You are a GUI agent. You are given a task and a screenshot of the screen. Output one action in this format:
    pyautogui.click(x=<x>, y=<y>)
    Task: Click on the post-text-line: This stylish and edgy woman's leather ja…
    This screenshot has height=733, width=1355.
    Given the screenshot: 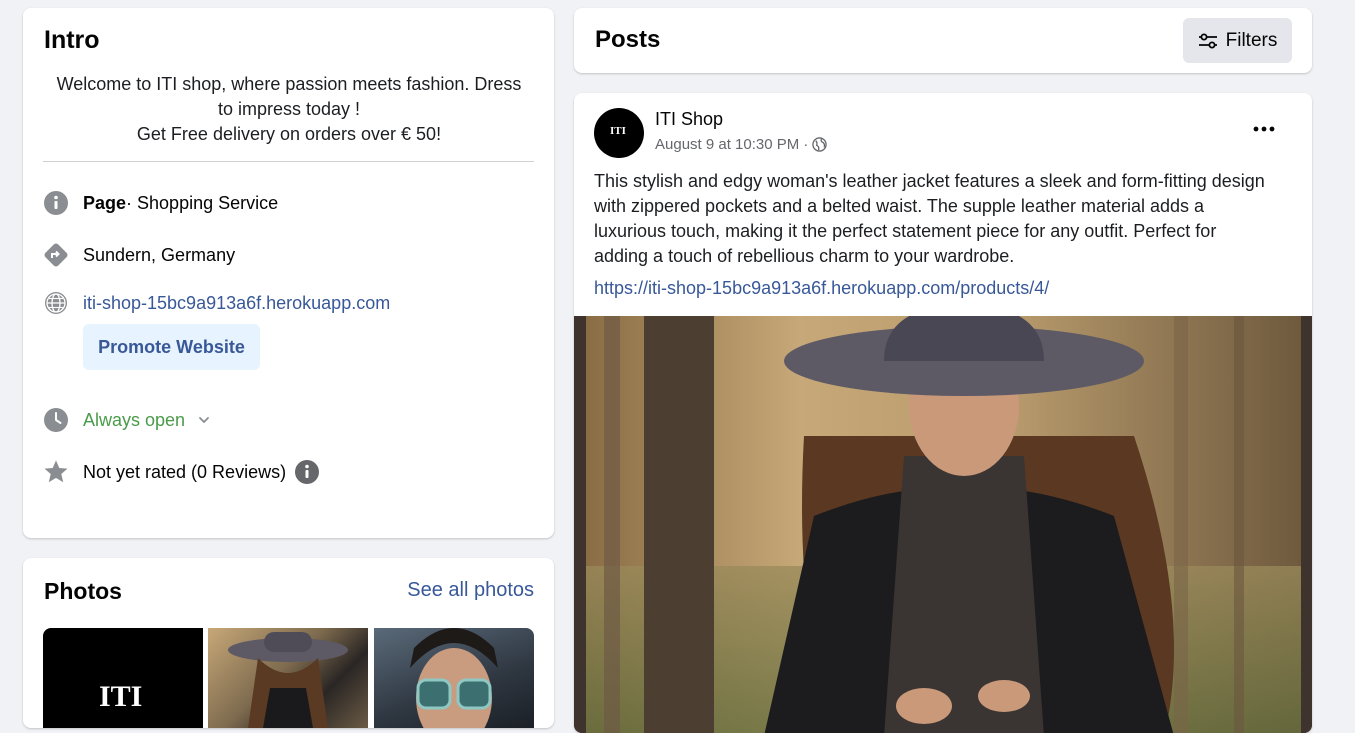 What is the action you would take?
    pyautogui.click(x=929, y=181)
    